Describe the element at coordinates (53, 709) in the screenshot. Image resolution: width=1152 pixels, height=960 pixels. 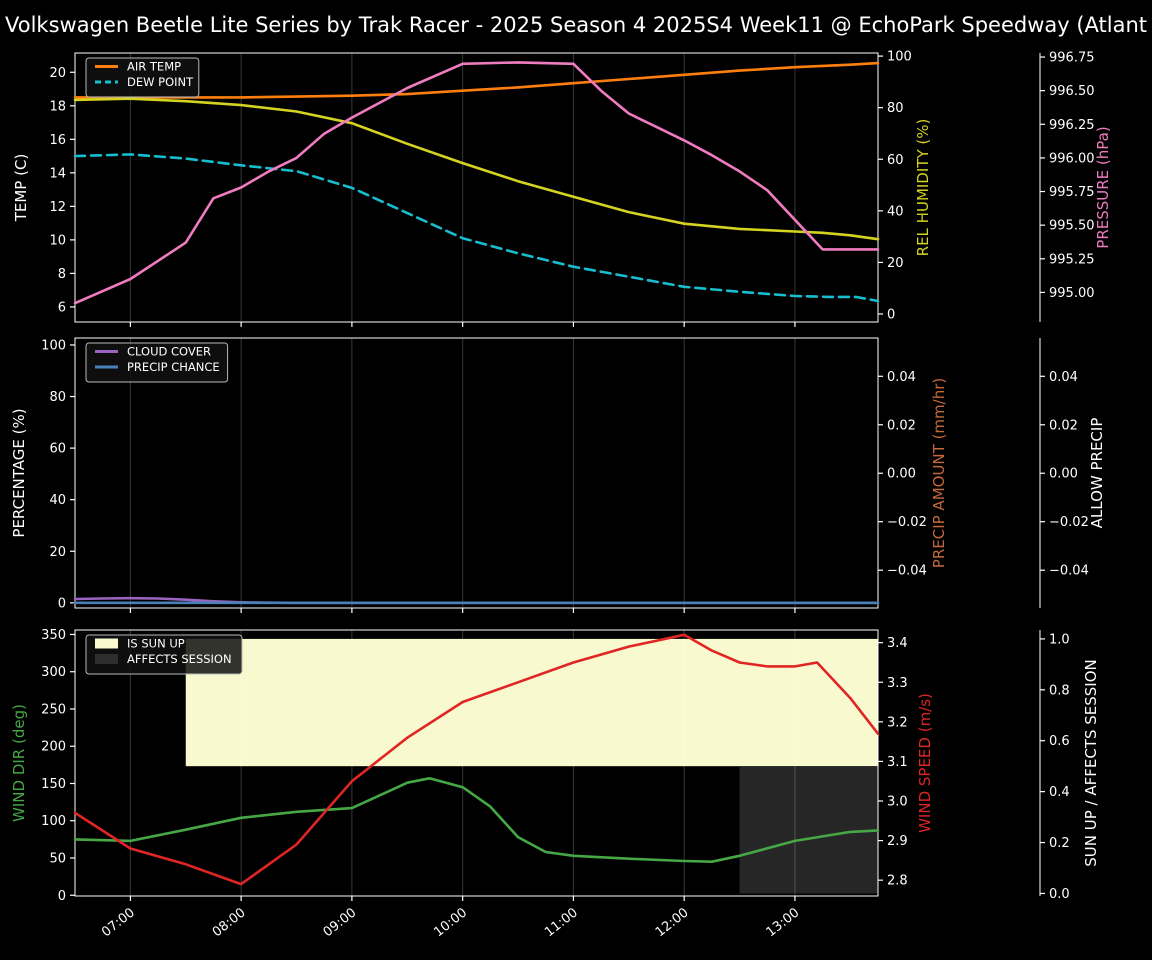
I see `left-tick-label: 250` at that location.